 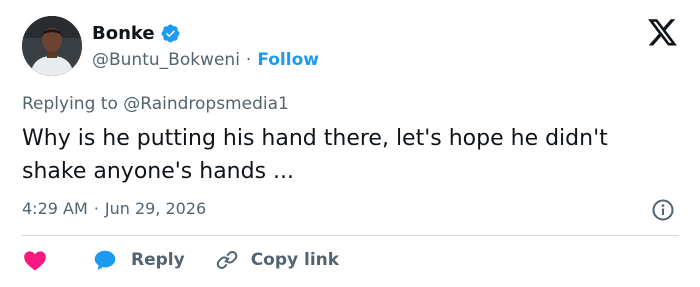 What do you see at coordinates (105, 260) in the screenshot?
I see `reply-bubble-icon` at bounding box center [105, 260].